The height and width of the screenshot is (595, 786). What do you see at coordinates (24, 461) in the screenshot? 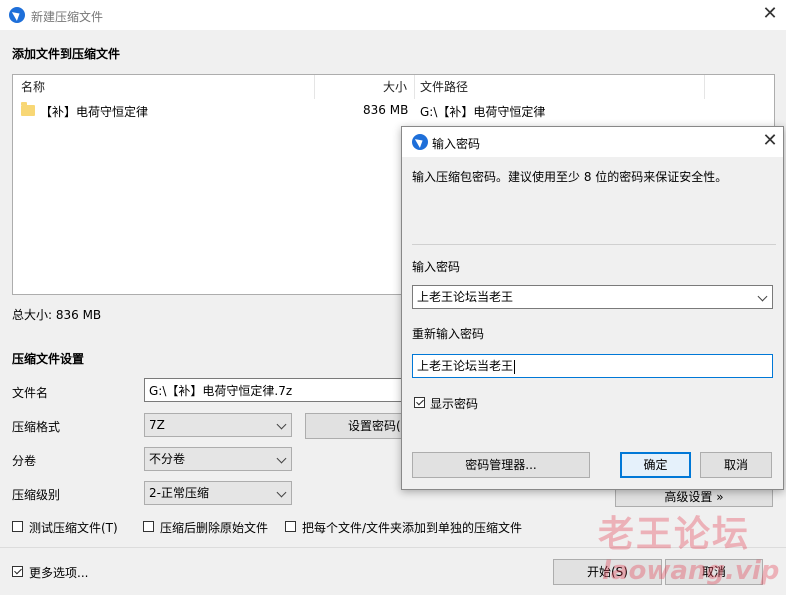
I see `volume-label: 分卷` at bounding box center [24, 461].